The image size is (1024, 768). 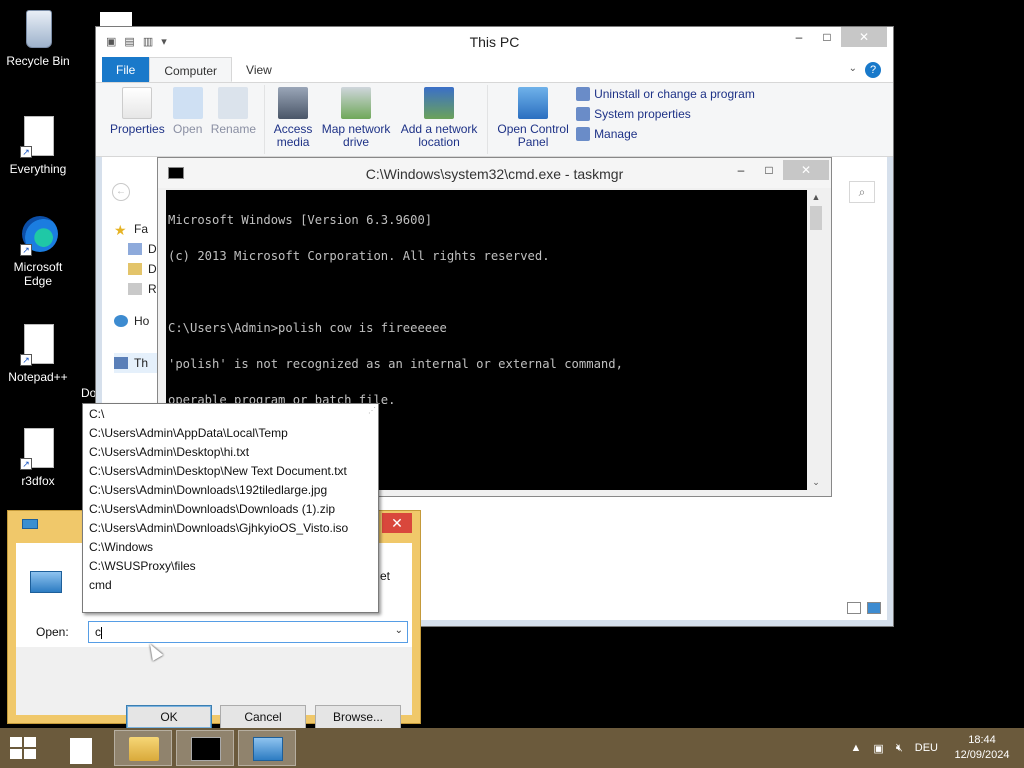 I want to click on desktop-icon-label: Recycle Bin, so click(x=38, y=61).